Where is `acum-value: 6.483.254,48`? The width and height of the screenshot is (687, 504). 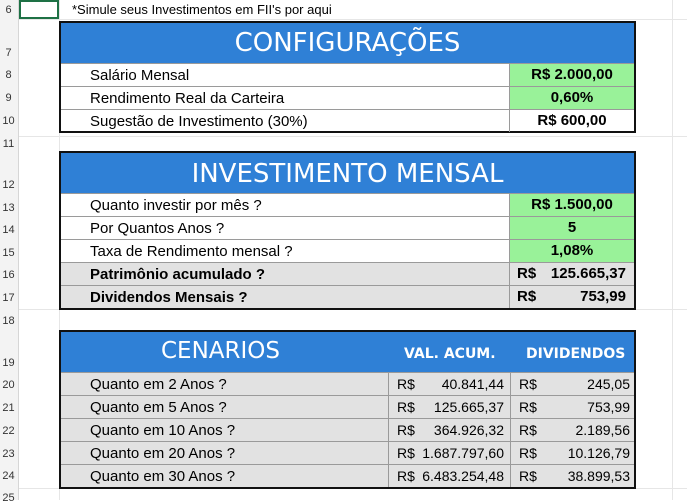 acum-value: 6.483.254,48 is located at coordinates (463, 476).